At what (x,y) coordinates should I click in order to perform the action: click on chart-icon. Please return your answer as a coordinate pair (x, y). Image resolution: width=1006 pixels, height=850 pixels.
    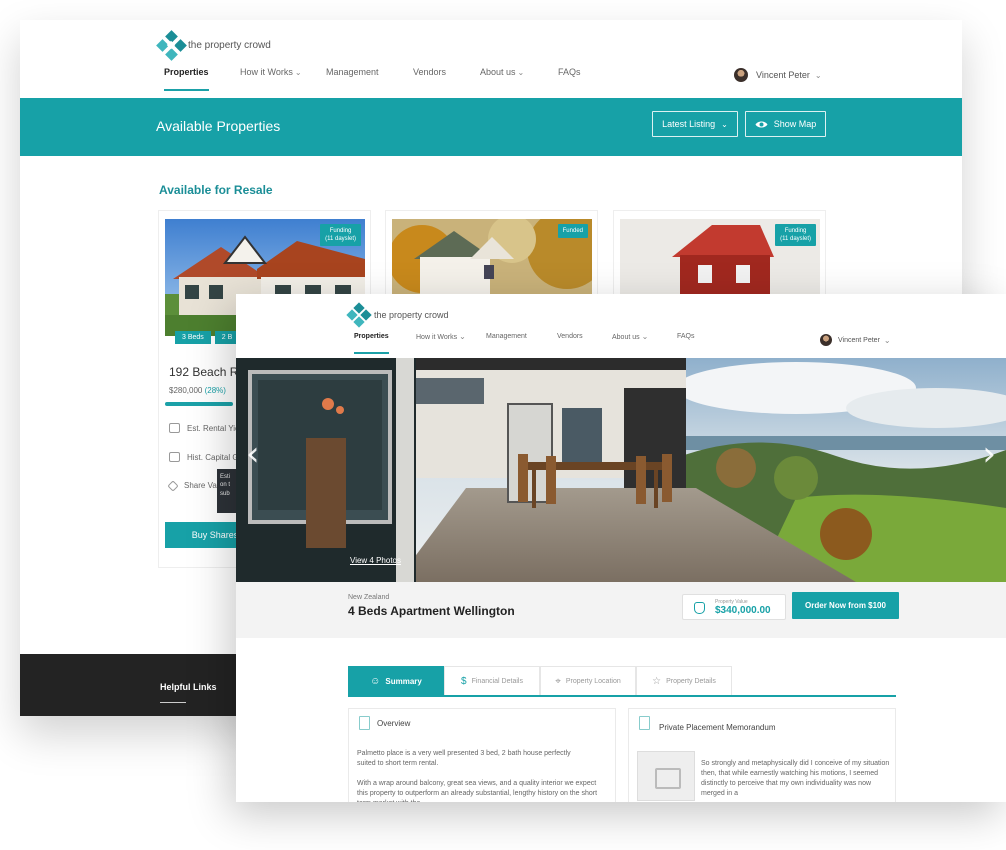
    Looking at the image, I should click on (174, 428).